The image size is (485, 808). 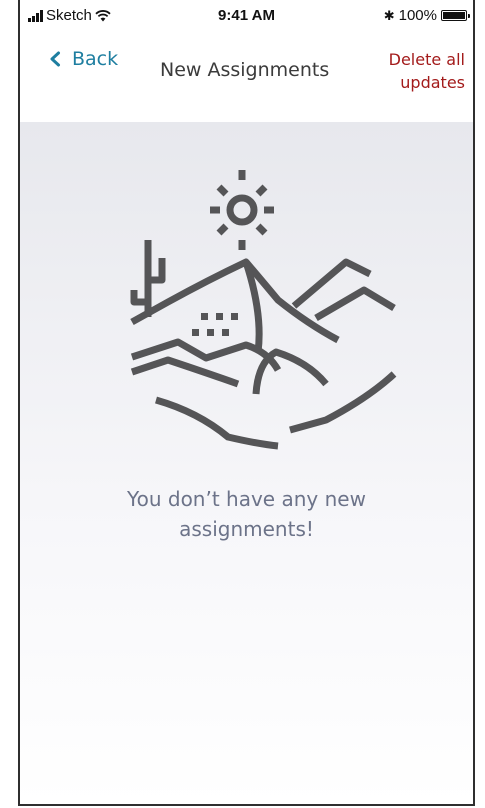 I want to click on nav-bar: Back New Assignments Delete all updates, so click(x=246, y=78).